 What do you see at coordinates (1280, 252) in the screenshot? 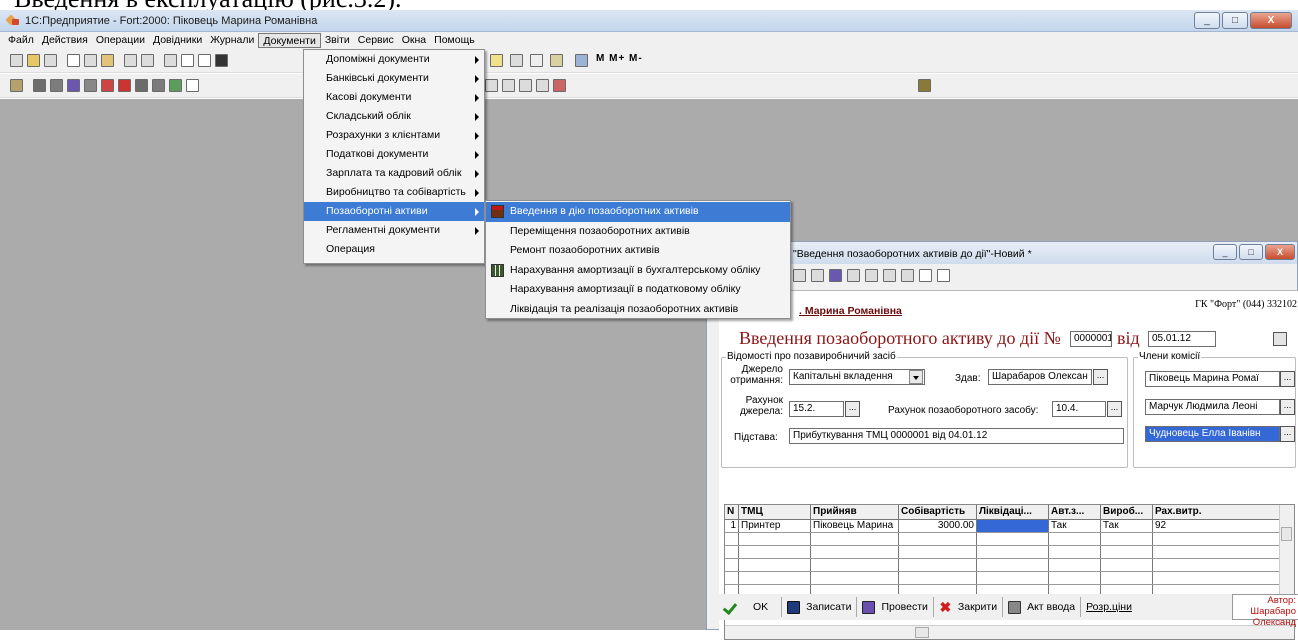
I see `dialog-close-button: X` at bounding box center [1280, 252].